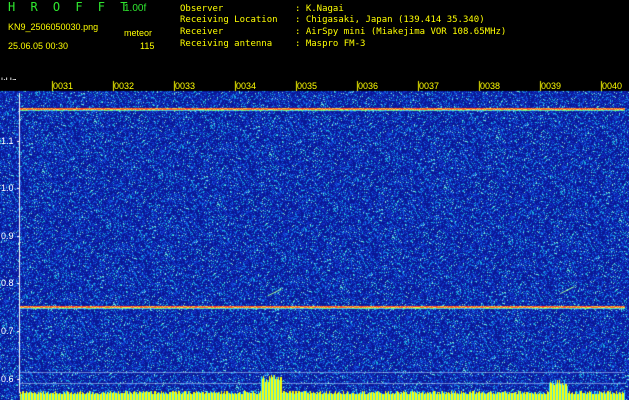  I want to click on app-title: H R O F F T, so click(70, 7).